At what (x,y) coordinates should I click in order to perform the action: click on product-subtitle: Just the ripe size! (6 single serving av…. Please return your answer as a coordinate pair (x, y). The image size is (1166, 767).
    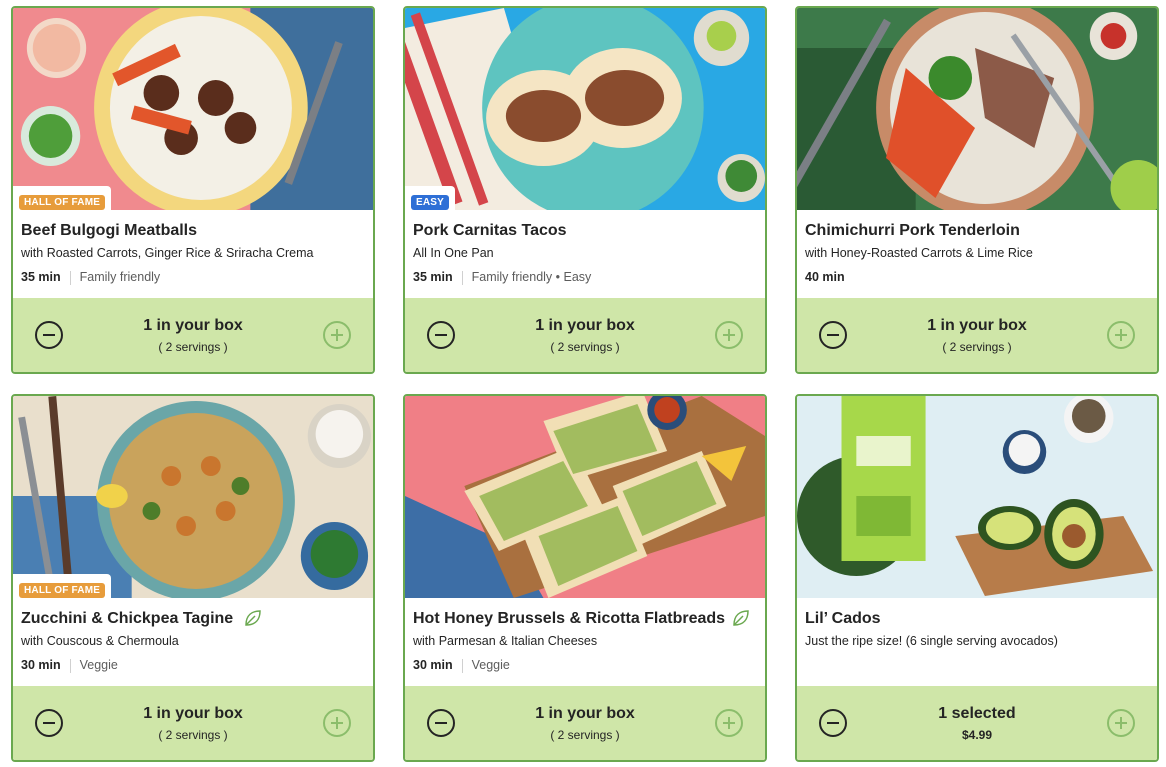
    Looking at the image, I should click on (931, 641).